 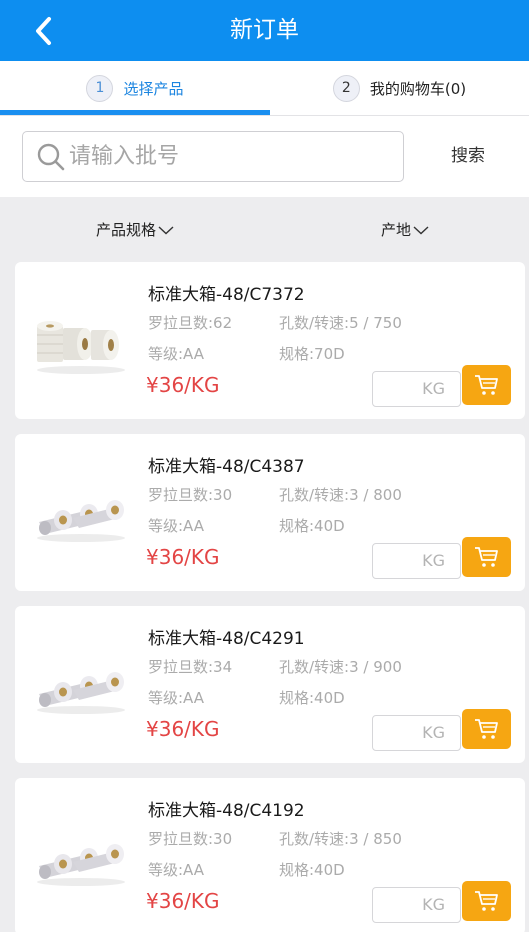 I want to click on tab-label: 我的购物车(0), so click(x=418, y=88).